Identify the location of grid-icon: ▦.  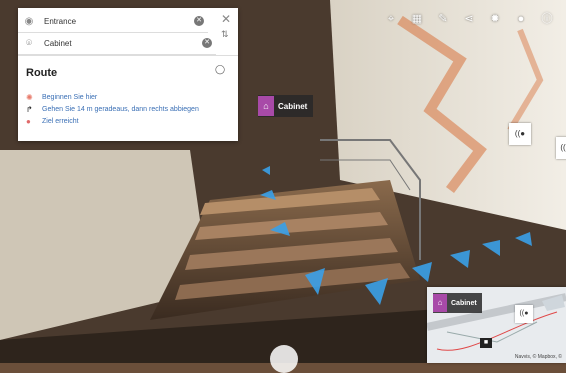
(417, 19).